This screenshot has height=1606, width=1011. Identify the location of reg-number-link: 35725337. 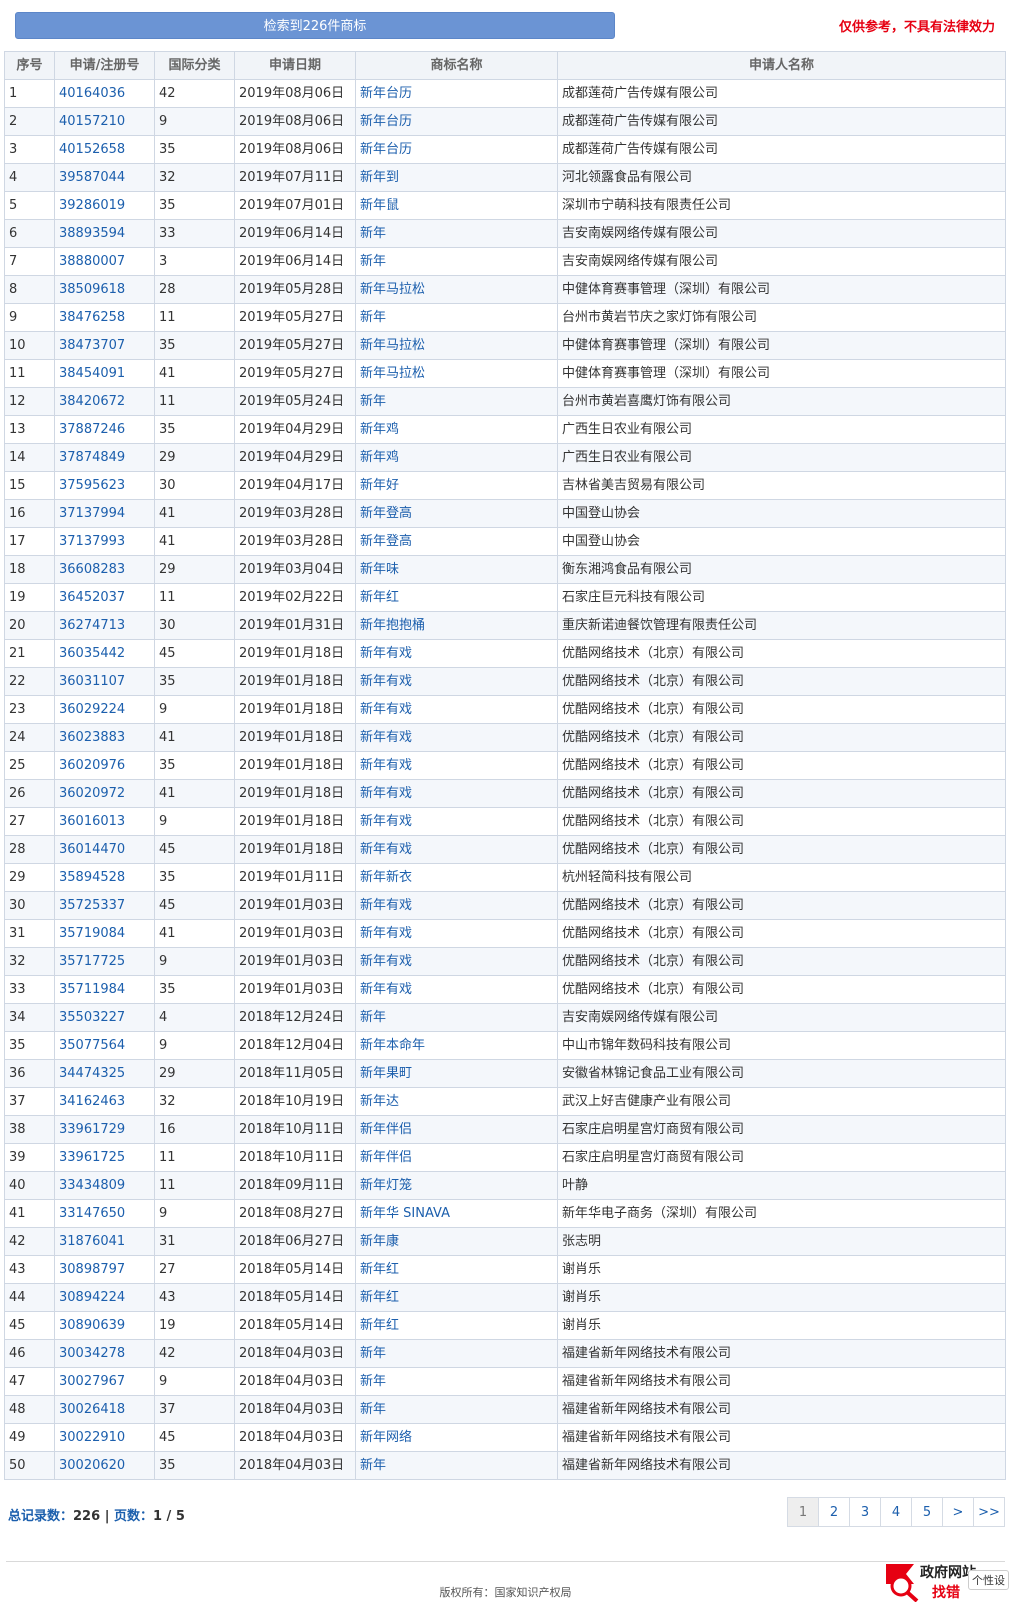
(104, 905).